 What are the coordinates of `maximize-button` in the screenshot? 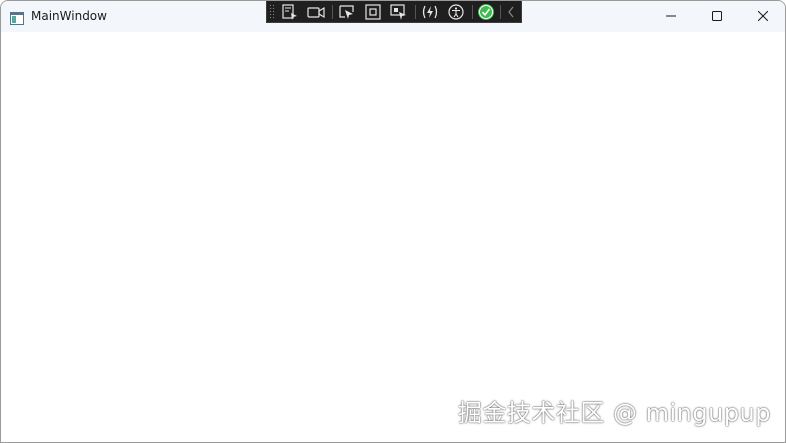 It's located at (717, 16).